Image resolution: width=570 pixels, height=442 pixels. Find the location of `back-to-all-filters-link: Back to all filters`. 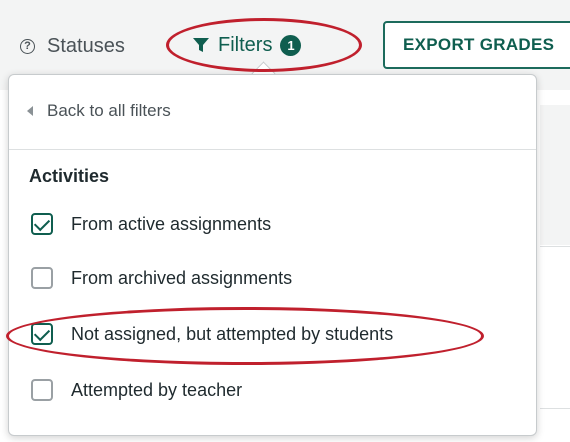

back-to-all-filters-link: Back to all filters is located at coordinates (99, 111).